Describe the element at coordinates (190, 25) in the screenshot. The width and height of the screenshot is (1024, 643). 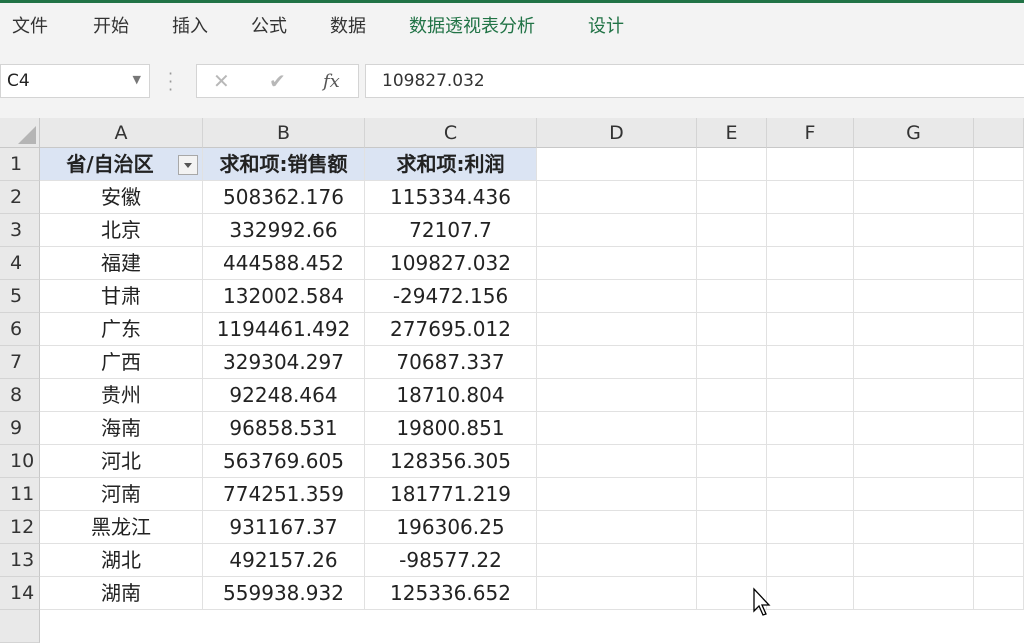
I see `tab-insert: 插入` at that location.